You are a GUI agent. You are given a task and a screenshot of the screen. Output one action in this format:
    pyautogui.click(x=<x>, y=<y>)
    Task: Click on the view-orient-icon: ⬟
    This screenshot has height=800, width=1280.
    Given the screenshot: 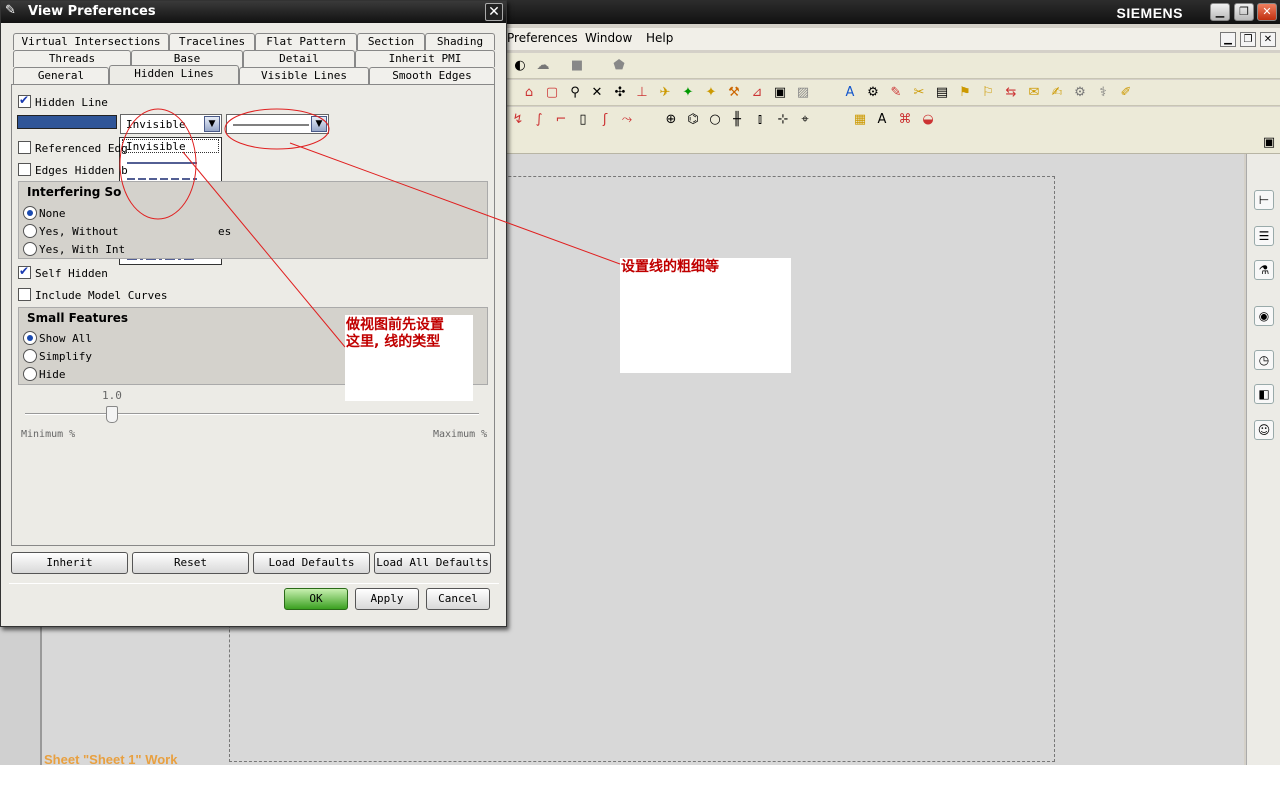 What is the action you would take?
    pyautogui.click(x=619, y=66)
    